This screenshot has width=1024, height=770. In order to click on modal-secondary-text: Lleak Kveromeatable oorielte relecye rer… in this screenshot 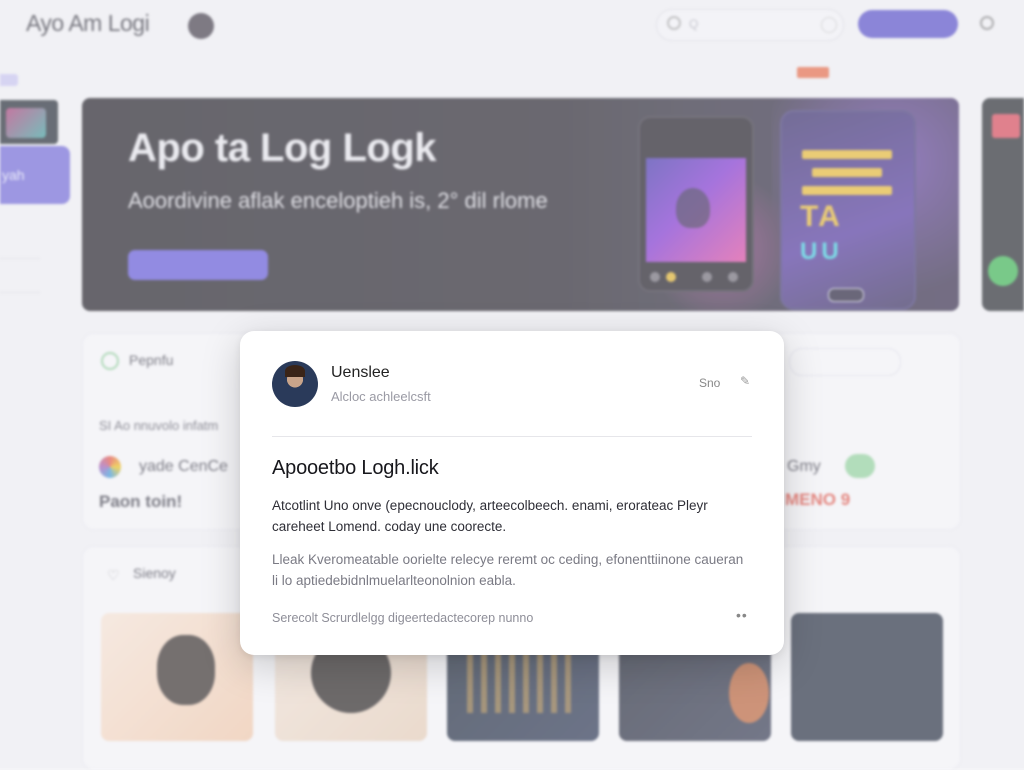, I will do `click(508, 570)`.